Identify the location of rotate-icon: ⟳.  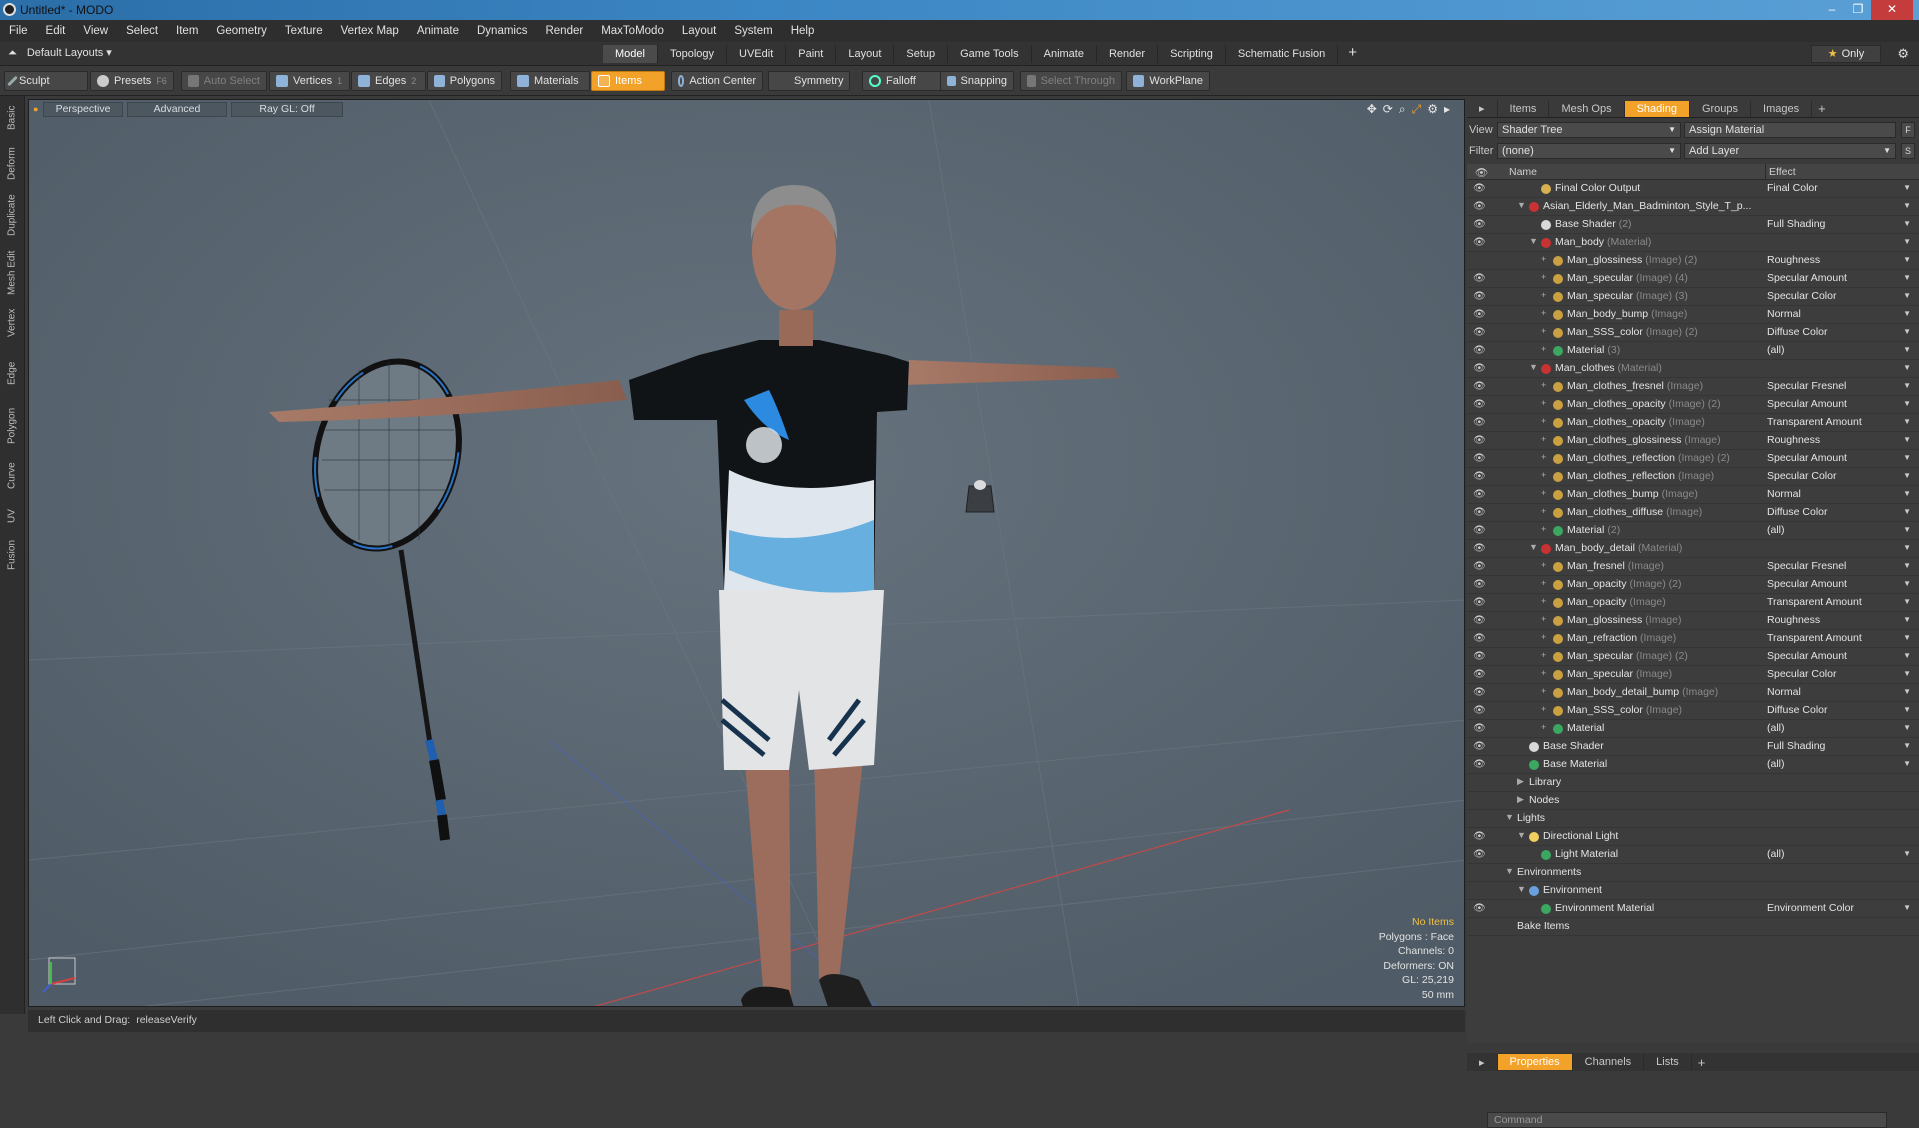
(1388, 109).